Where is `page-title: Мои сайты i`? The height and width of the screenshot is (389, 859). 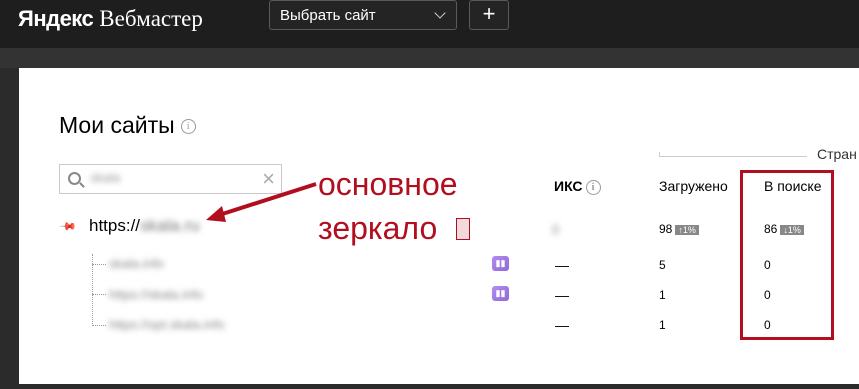
page-title: Мои сайты i is located at coordinates (127, 125).